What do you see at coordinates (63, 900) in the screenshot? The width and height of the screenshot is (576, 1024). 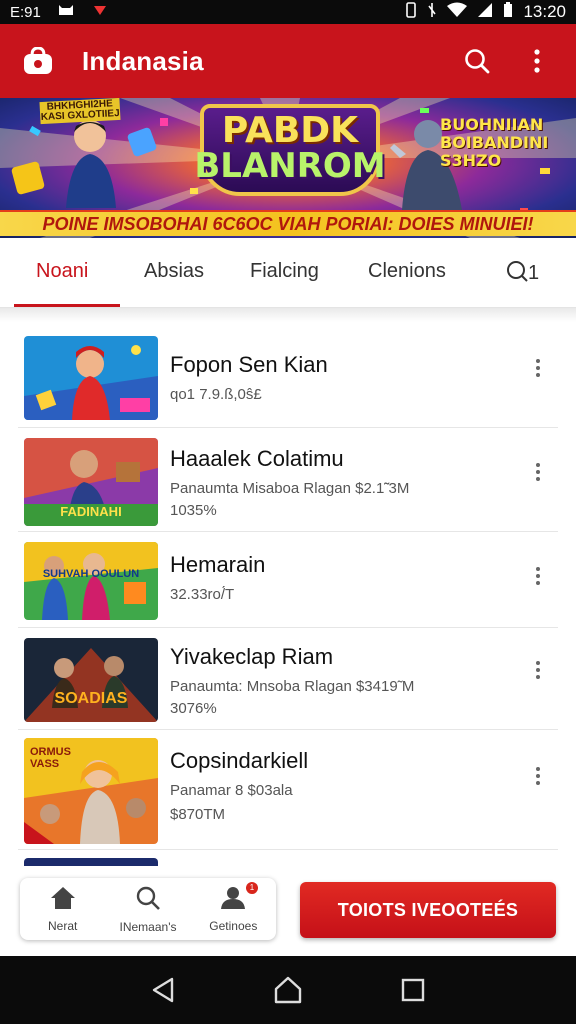 I see `home-icon` at bounding box center [63, 900].